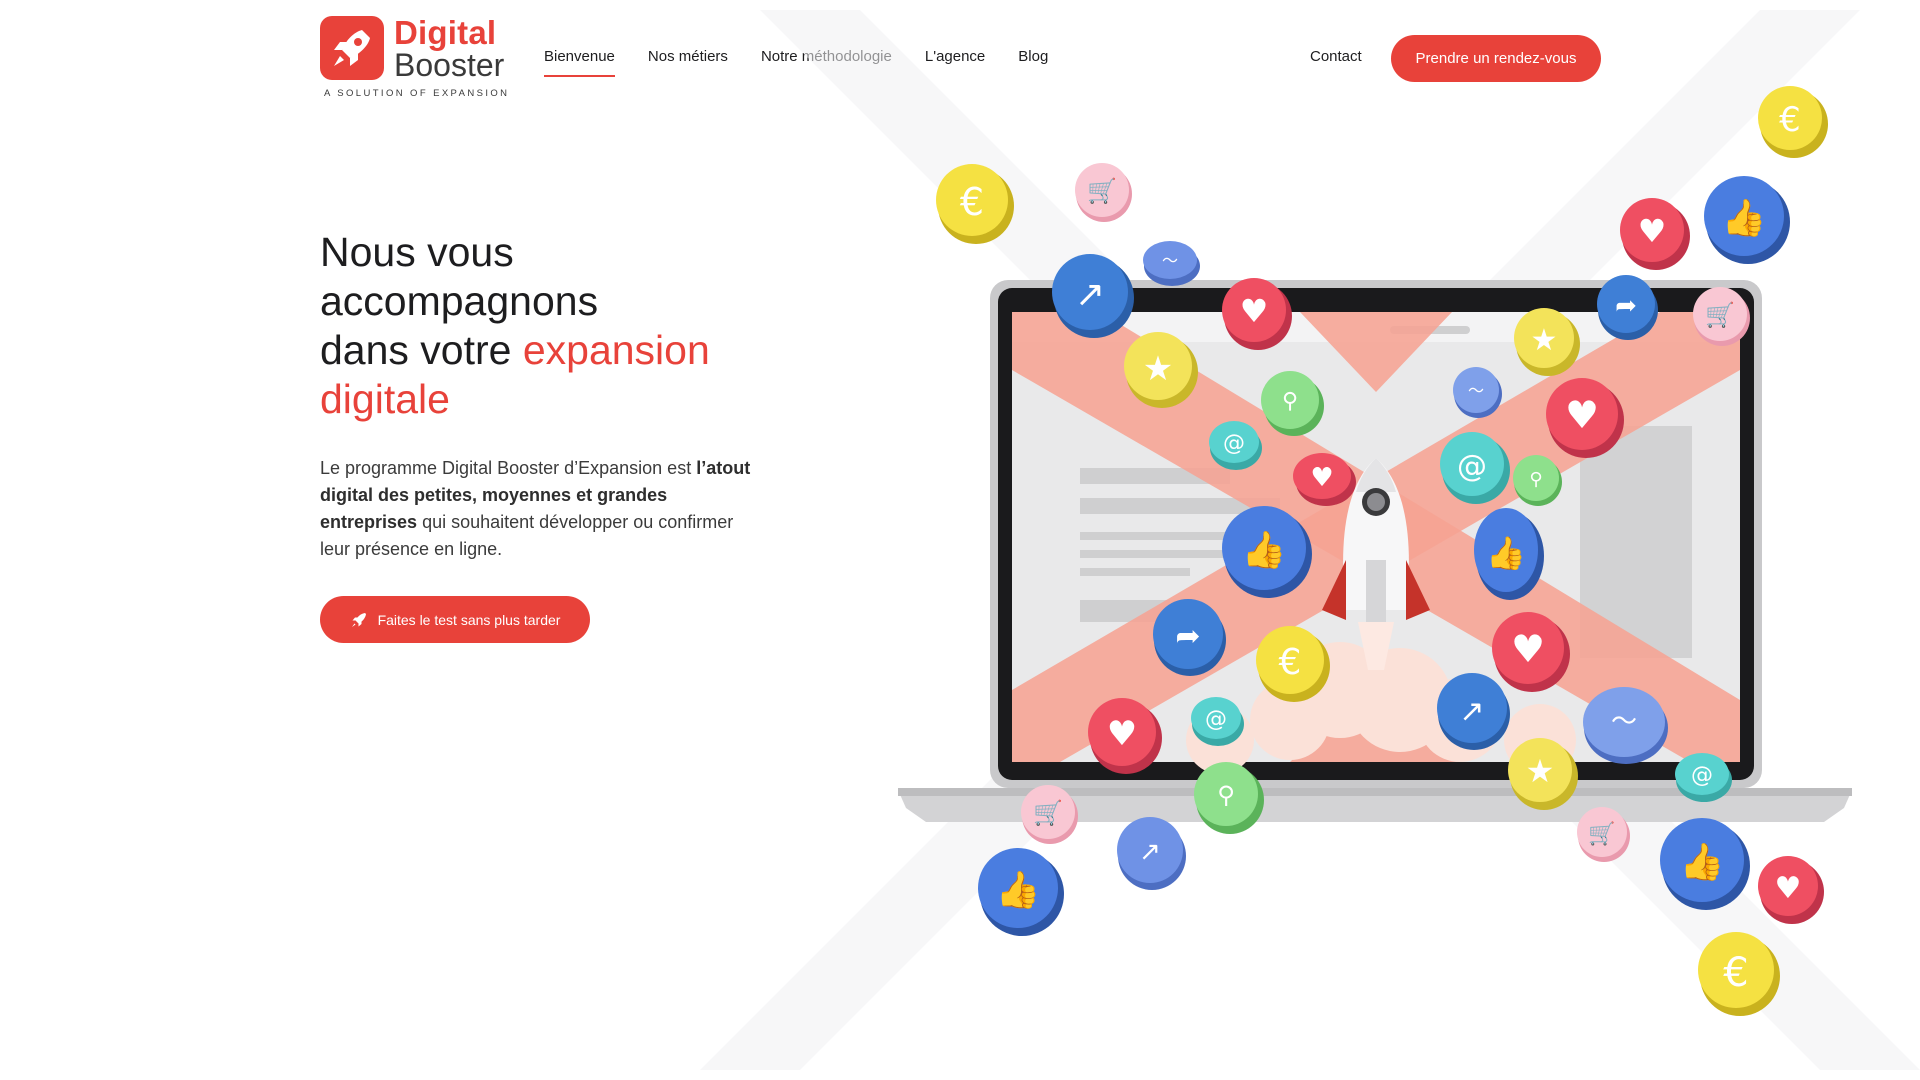 Image resolution: width=1920 pixels, height=1080 pixels. I want to click on trend-icon: ↗, so click(1151, 853).